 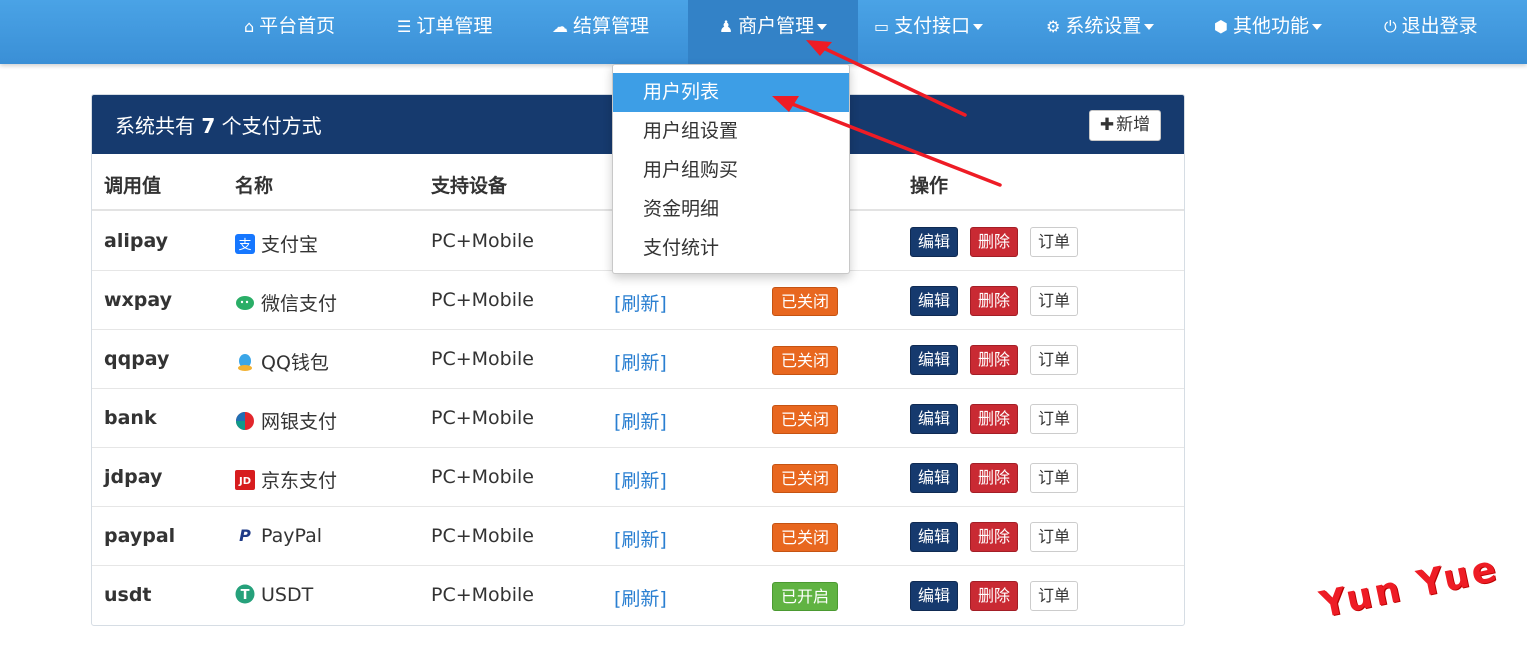 I want to click on svg-text: P, so click(x=245, y=535).